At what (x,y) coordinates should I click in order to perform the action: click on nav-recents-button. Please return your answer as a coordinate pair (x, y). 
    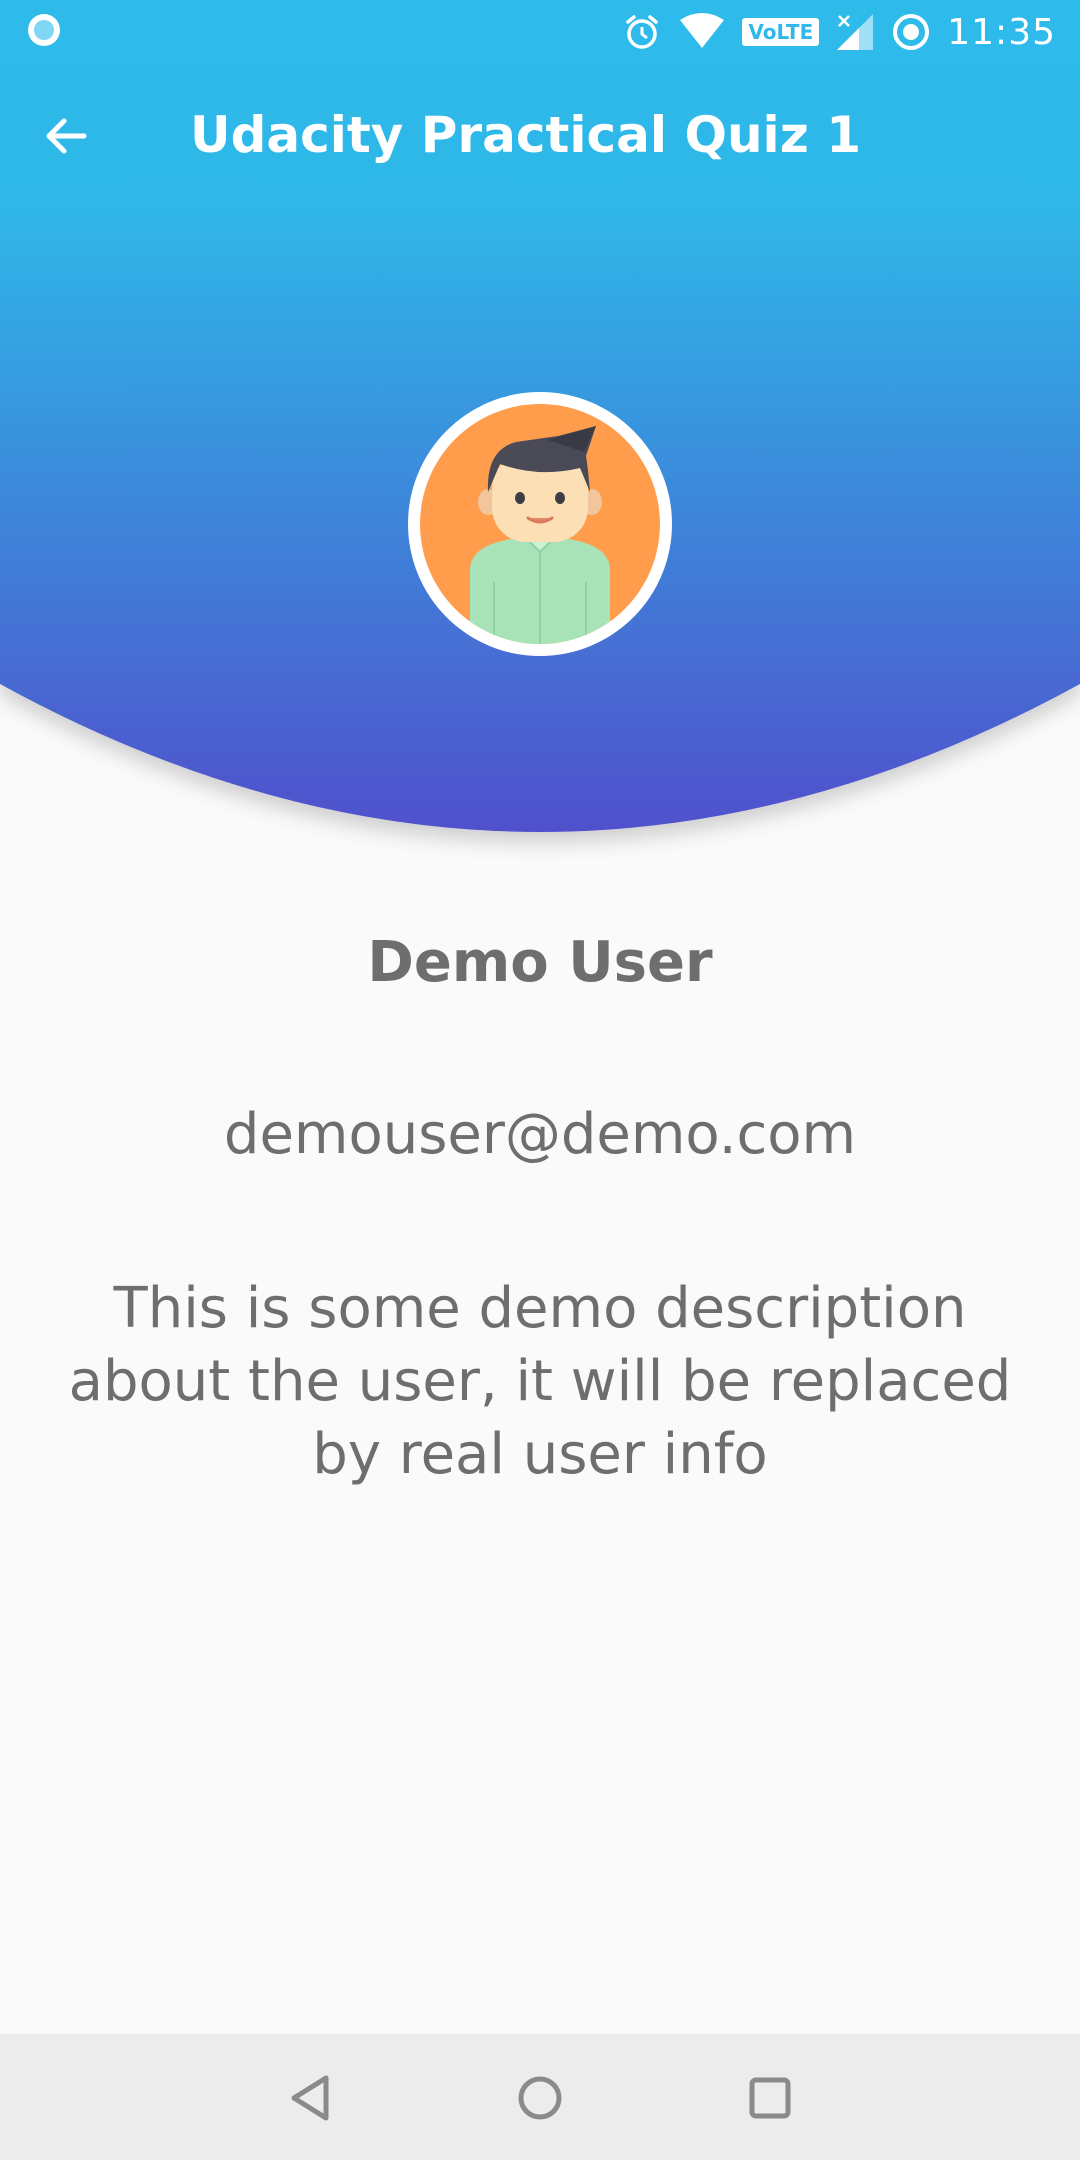
    Looking at the image, I should click on (770, 2098).